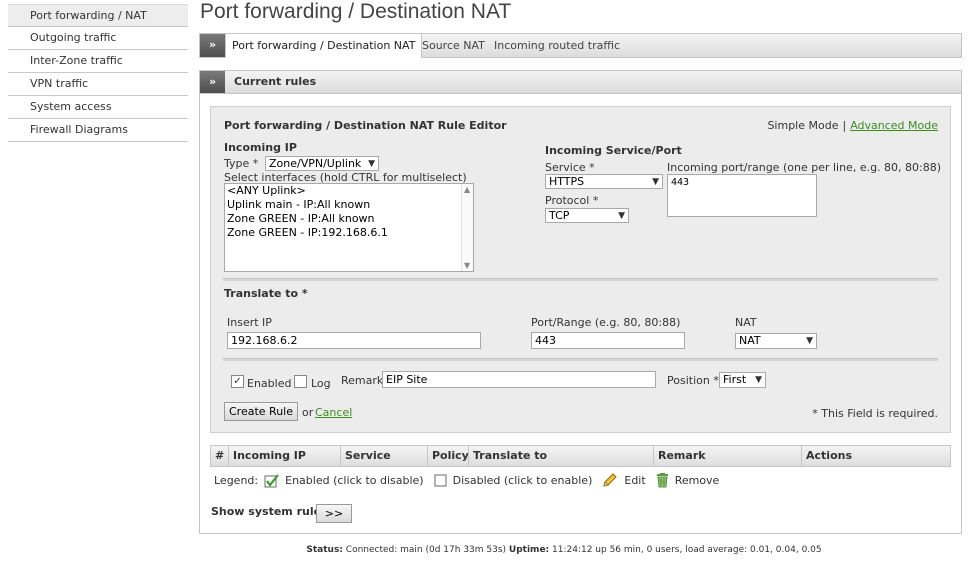  What do you see at coordinates (269, 511) in the screenshot?
I see `show-system-rules-label: Show system rules` at bounding box center [269, 511].